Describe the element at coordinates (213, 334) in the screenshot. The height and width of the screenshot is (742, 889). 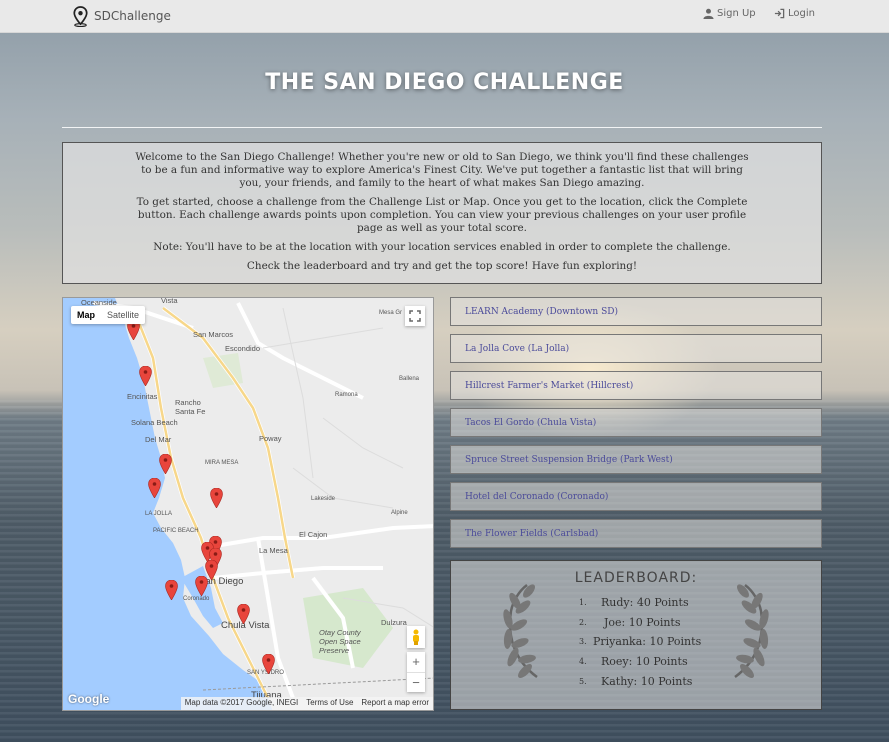
I see `map-label: San Marcos` at that location.